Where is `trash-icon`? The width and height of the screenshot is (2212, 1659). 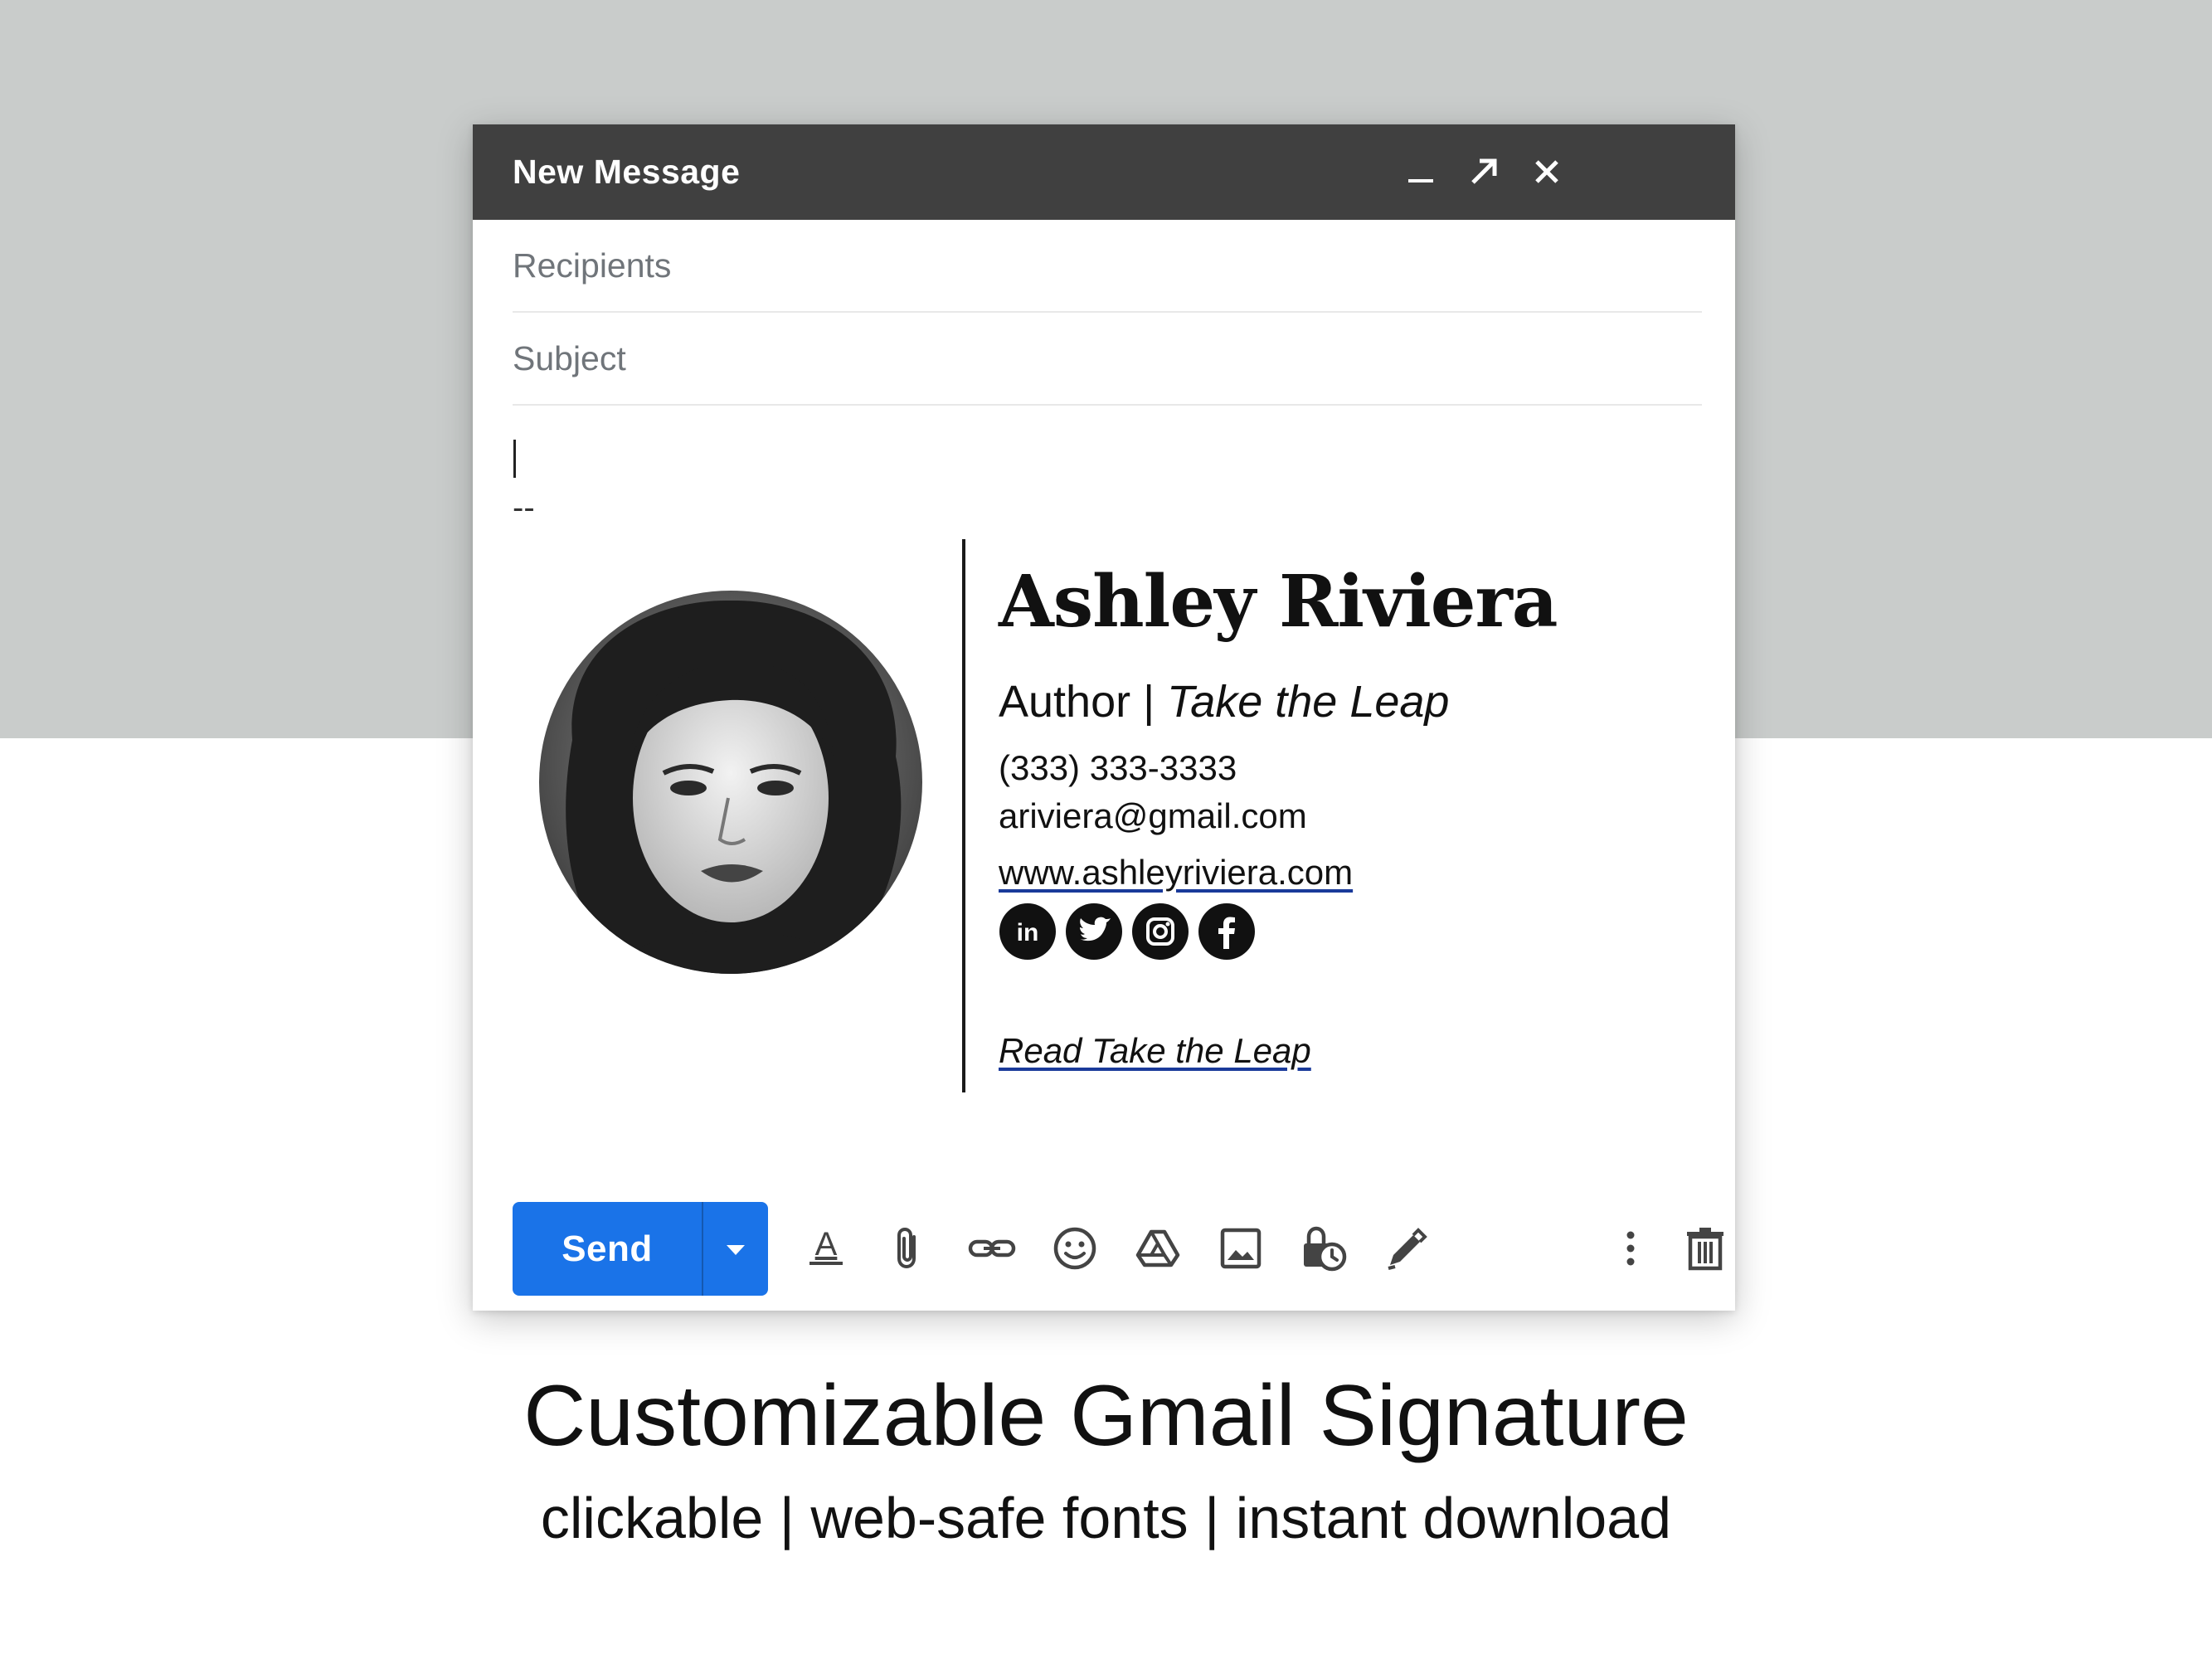 trash-icon is located at coordinates (1705, 1248).